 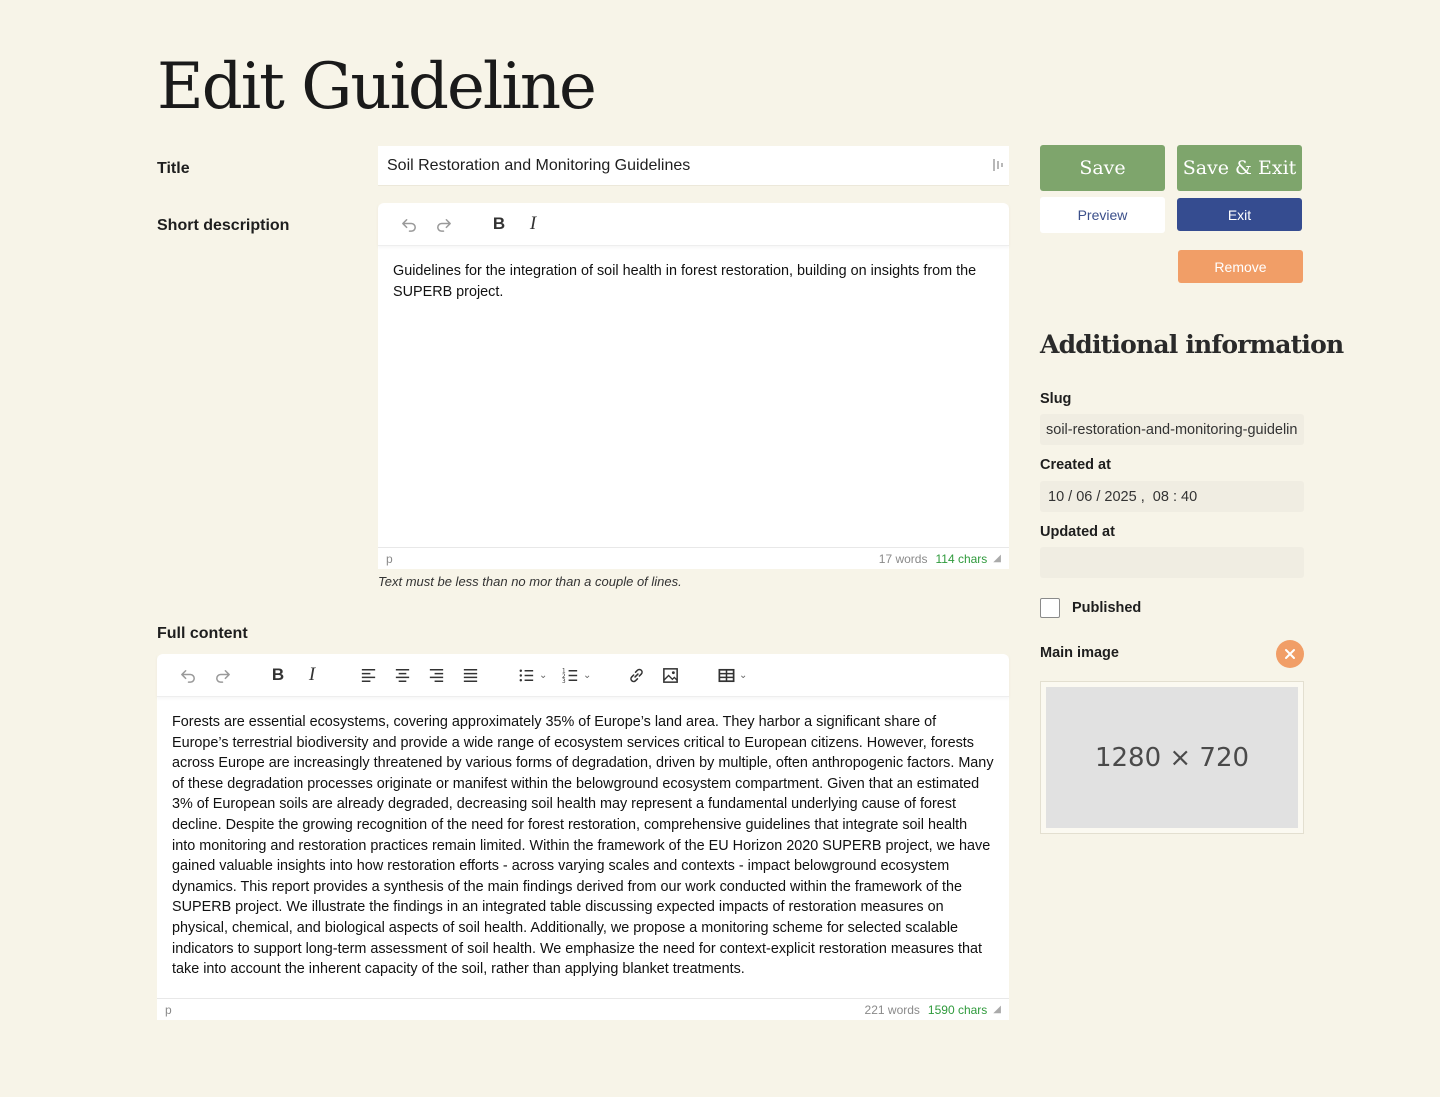 What do you see at coordinates (563, 682) in the screenshot?
I see `svg-text: 3` at bounding box center [563, 682].